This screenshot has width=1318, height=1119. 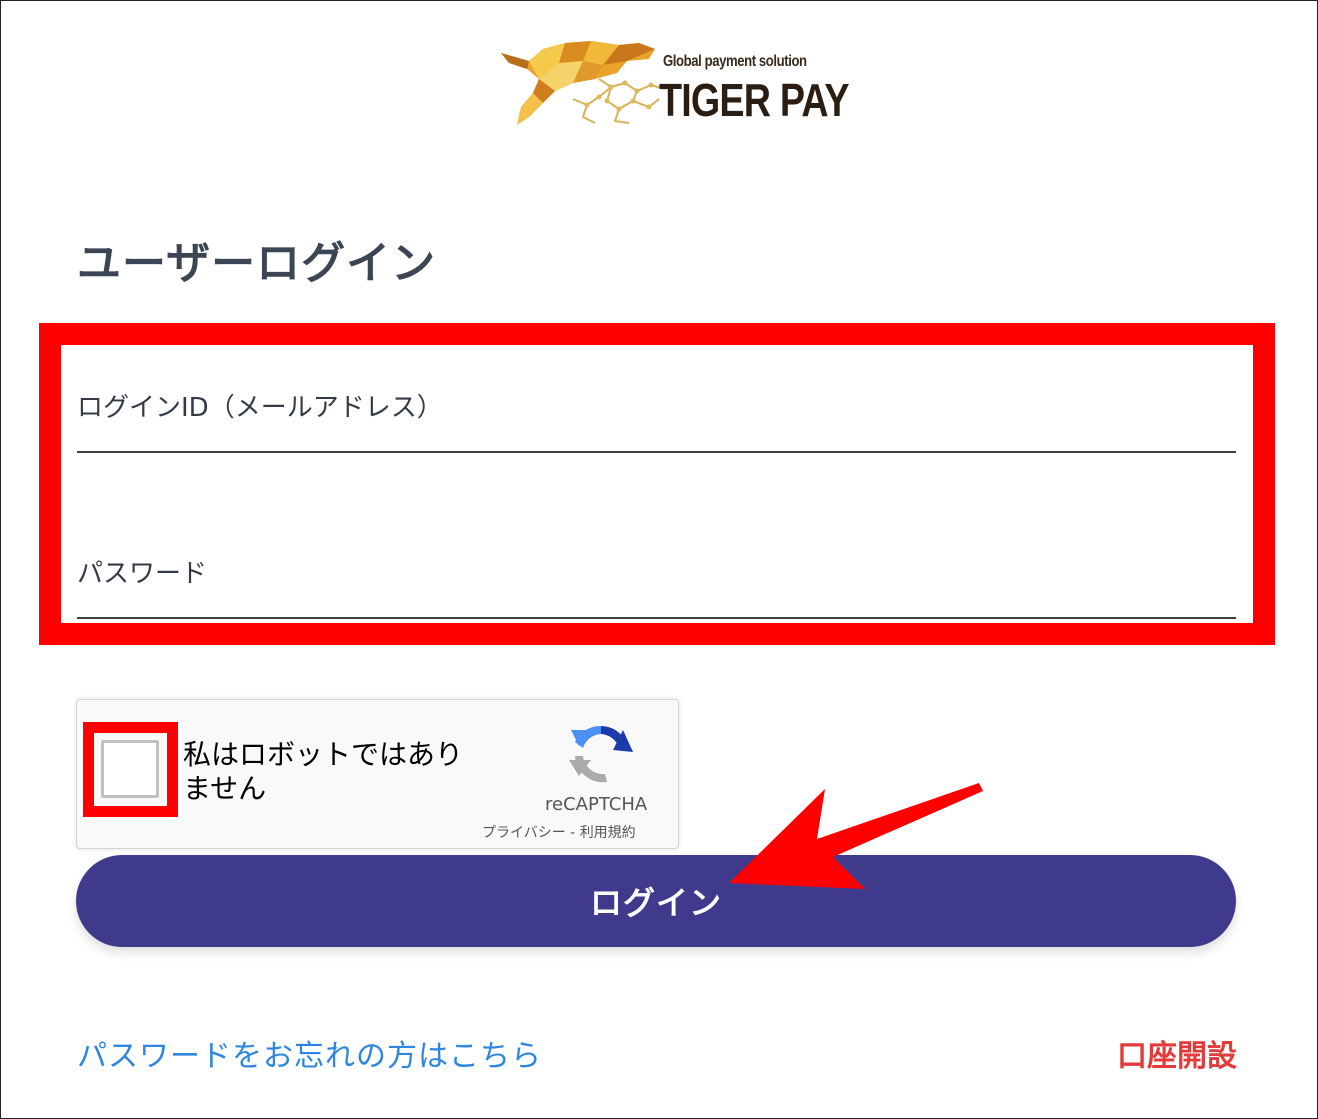 I want to click on login-id-field: ログインID（メールアドレス）, so click(x=656, y=417).